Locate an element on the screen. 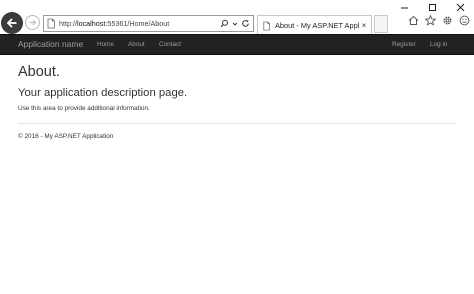  dropdown-icon is located at coordinates (235, 24).